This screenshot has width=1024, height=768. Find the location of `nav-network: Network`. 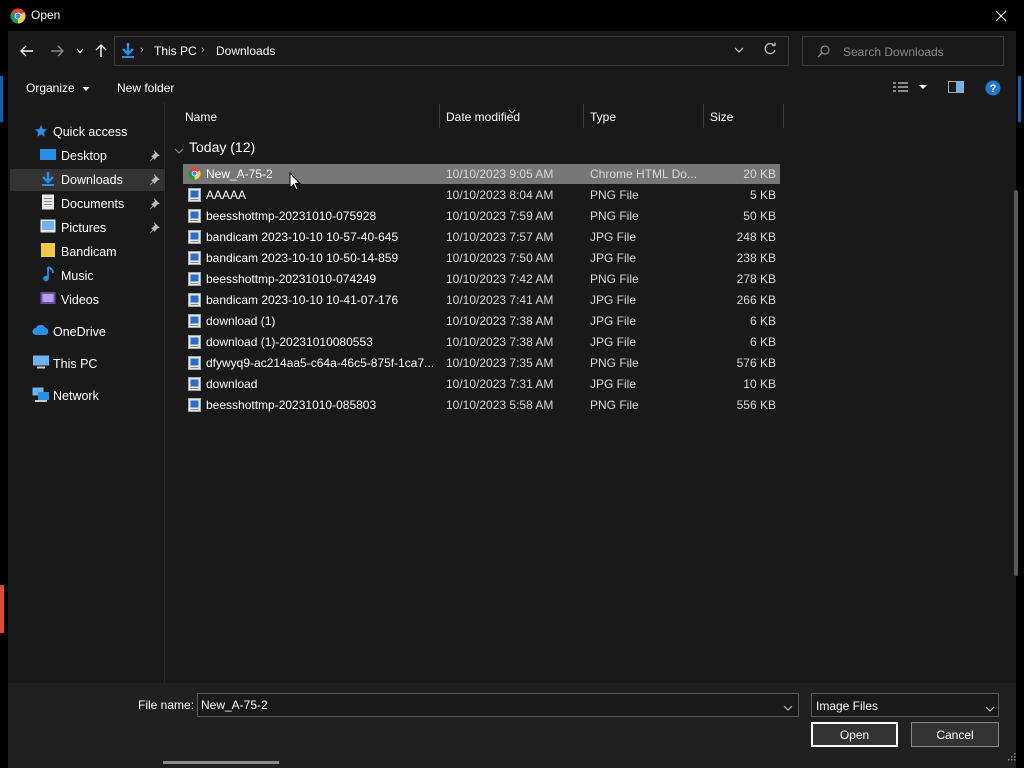

nav-network: Network is located at coordinates (87, 396).